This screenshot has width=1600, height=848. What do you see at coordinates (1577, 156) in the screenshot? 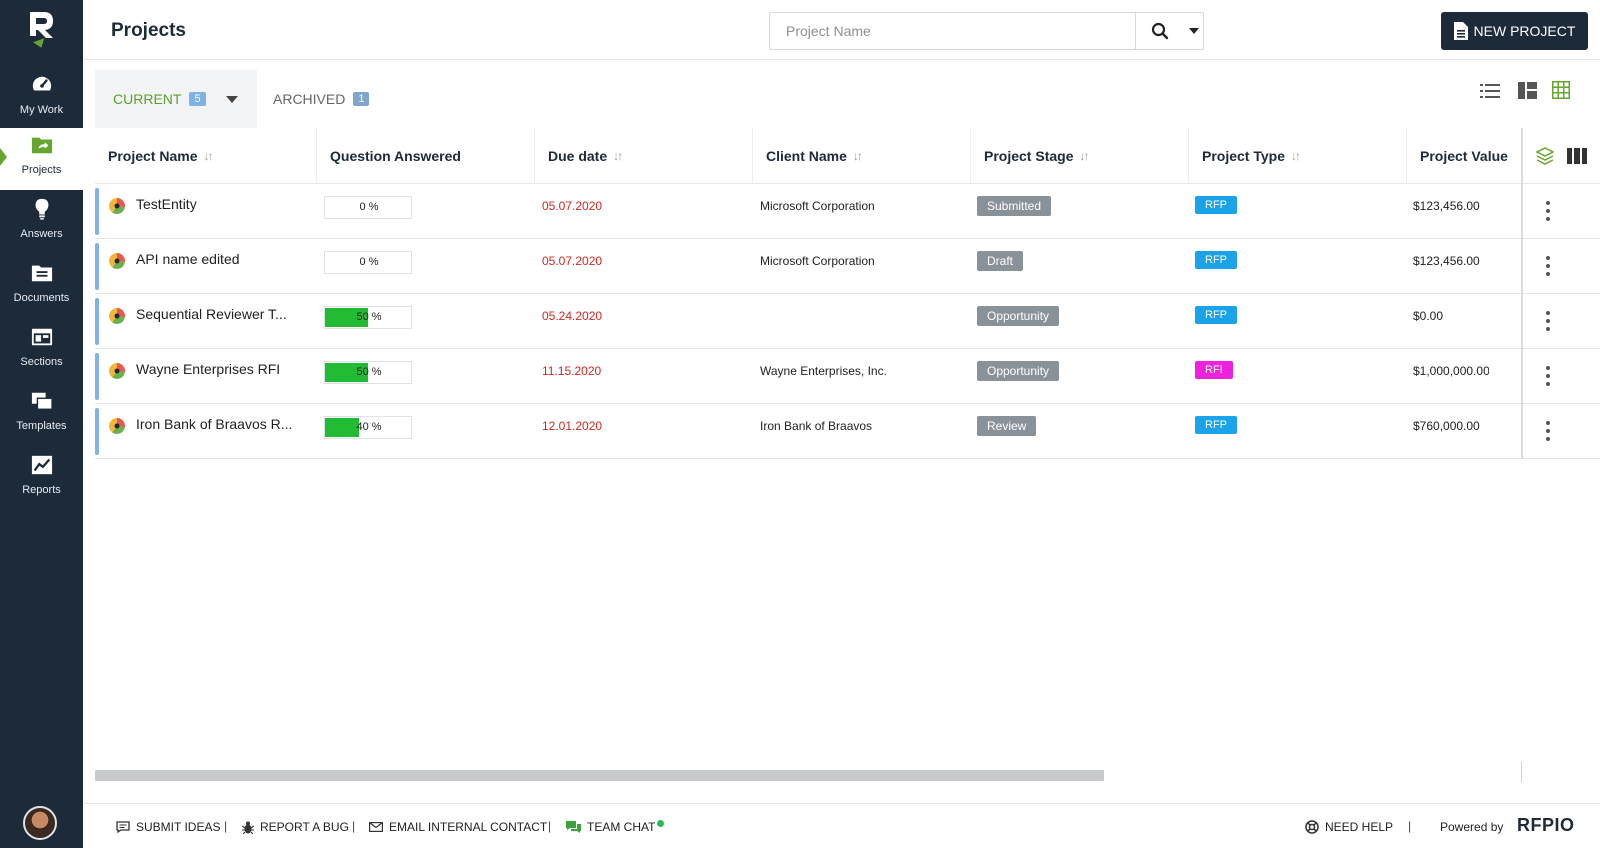
I see `columns-icon` at bounding box center [1577, 156].